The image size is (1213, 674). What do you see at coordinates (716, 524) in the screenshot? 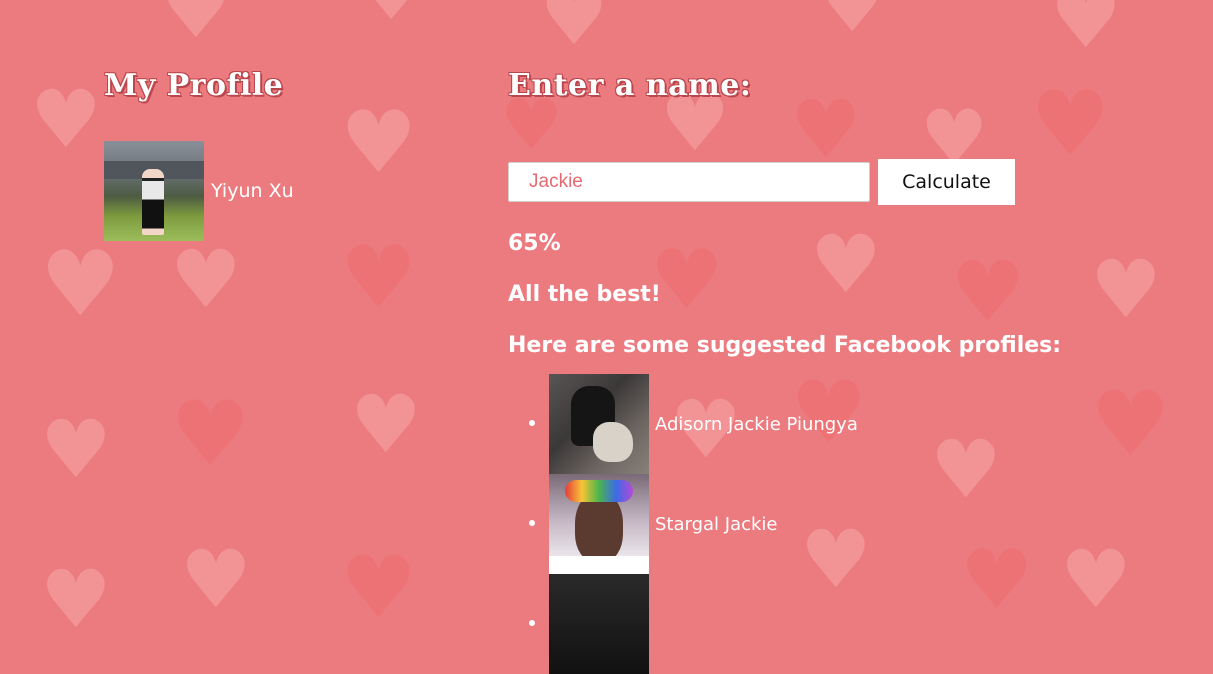
I see `suggestion-name: Stargal Jackie` at bounding box center [716, 524].